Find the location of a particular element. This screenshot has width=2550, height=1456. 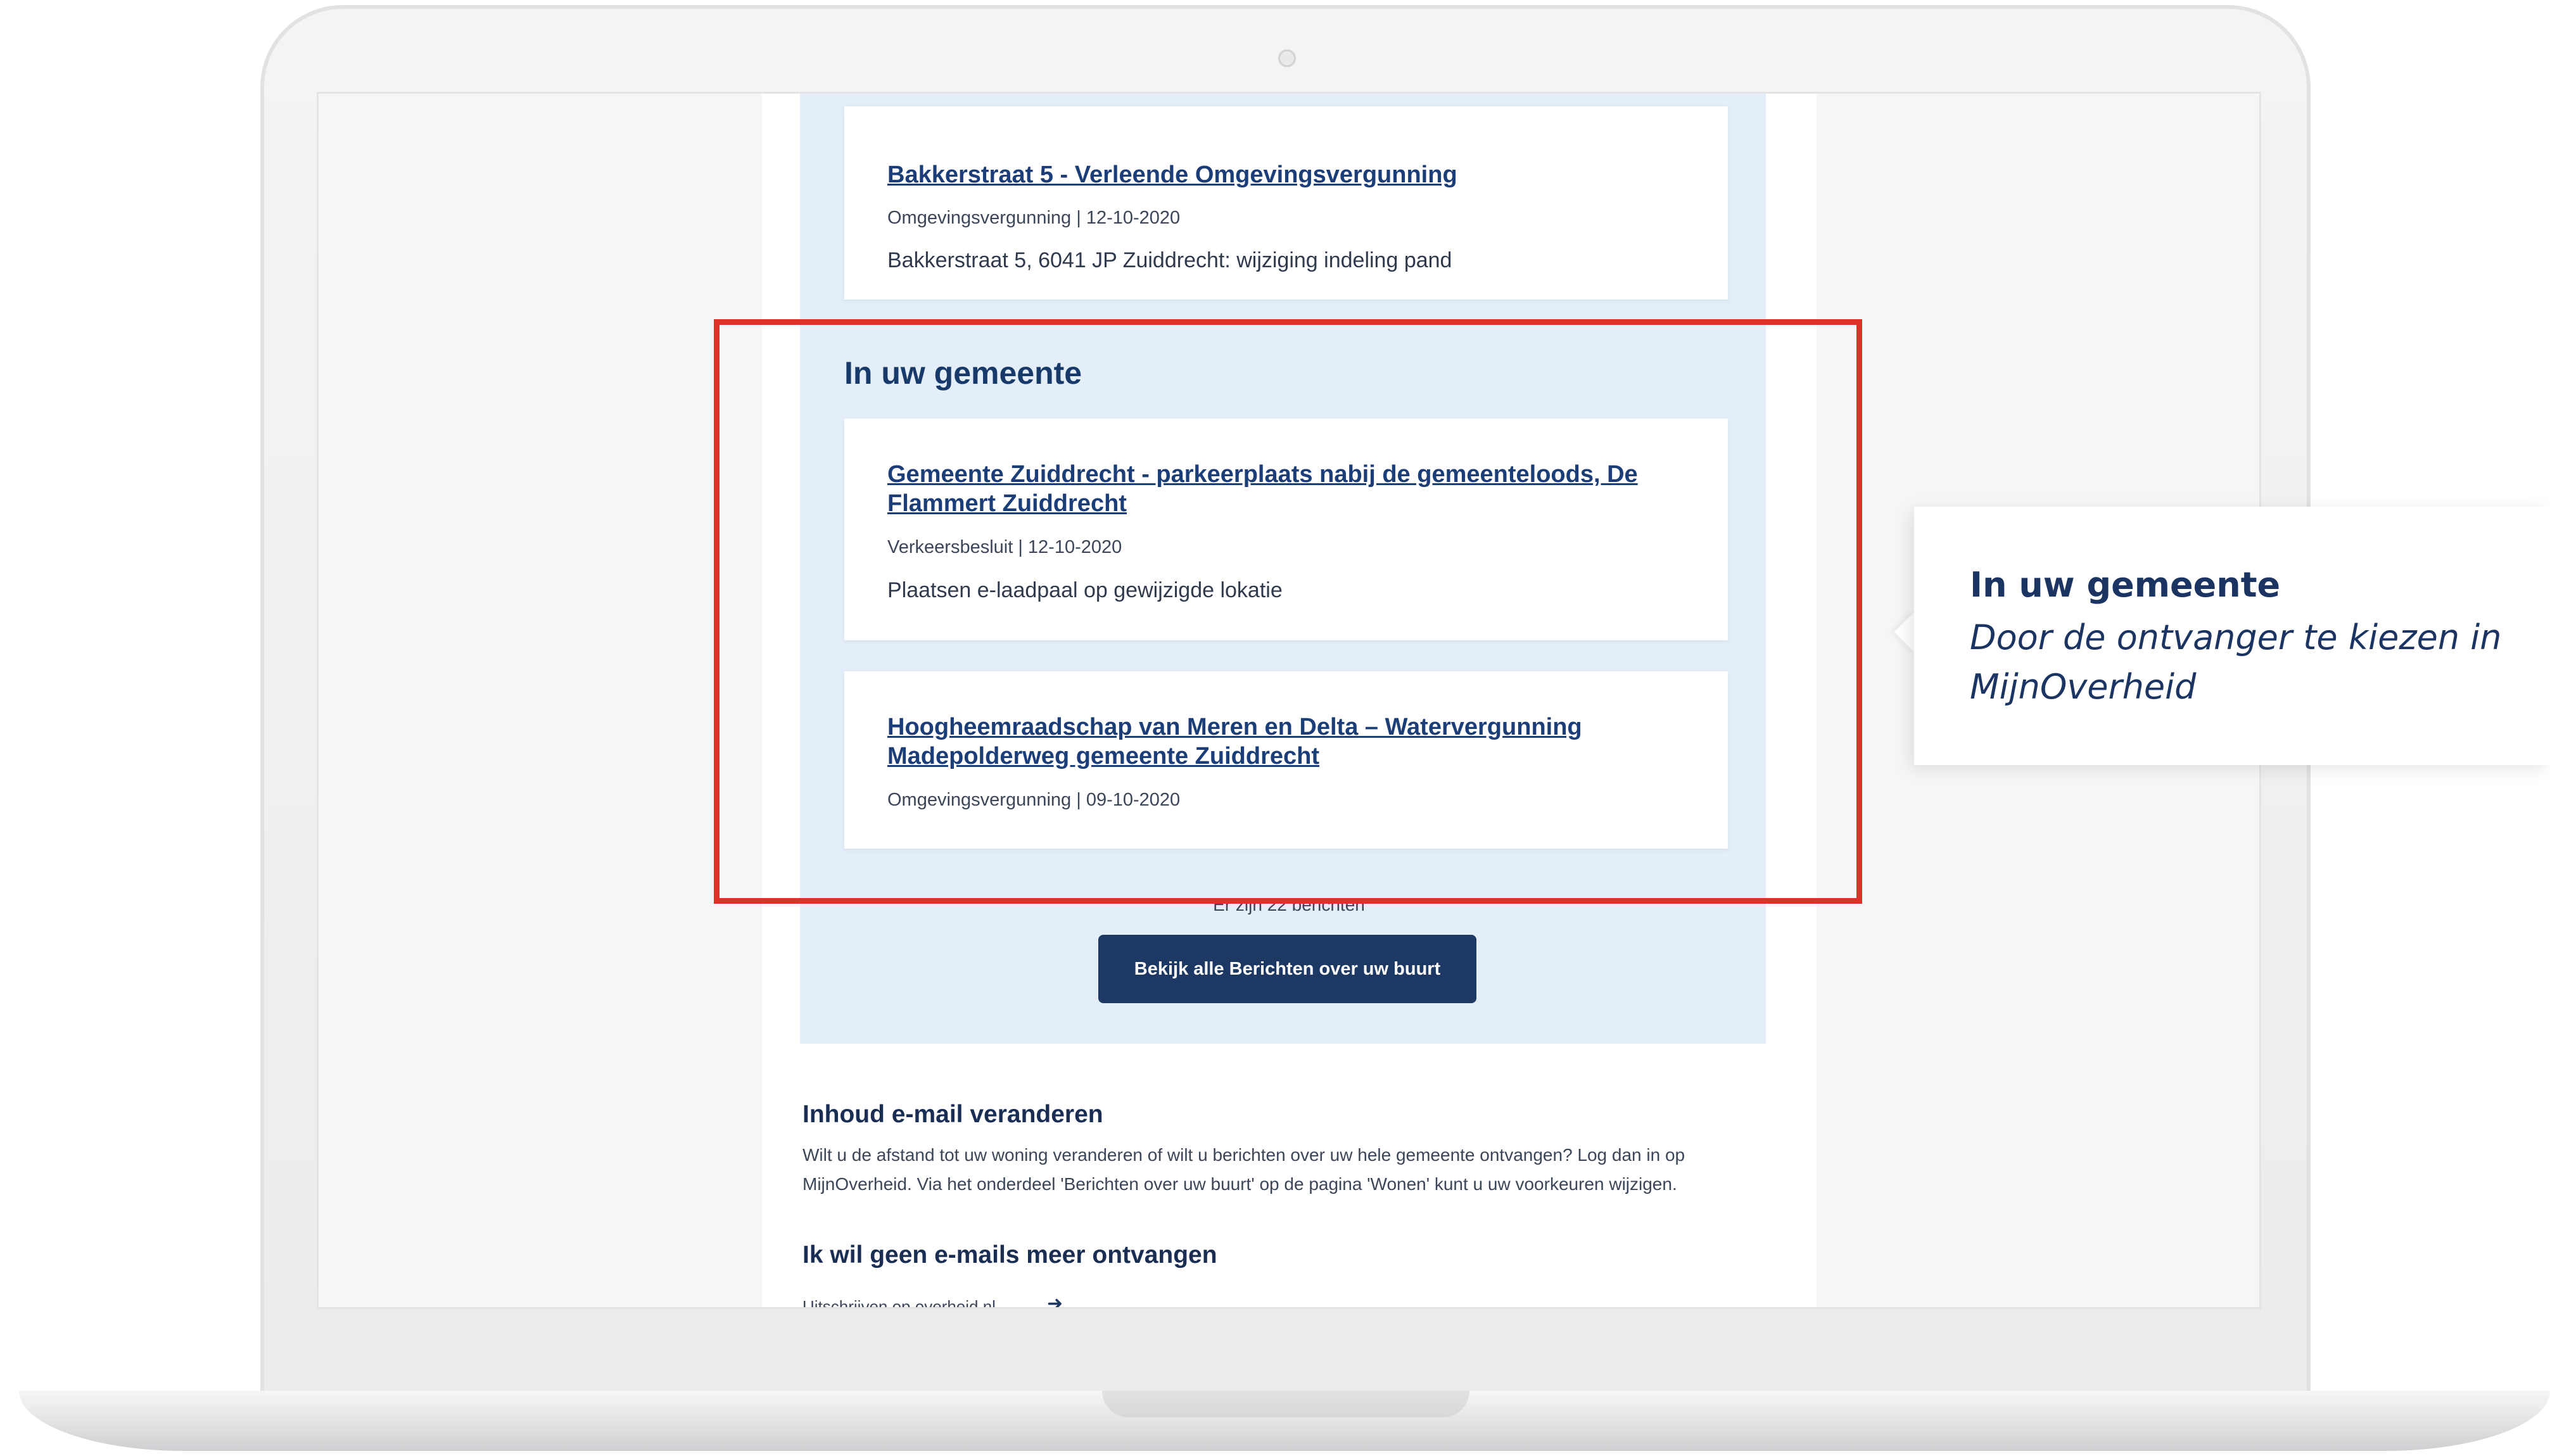

message-meta: Omgevingsvergunning | 12-10-2020 is located at coordinates (1034, 218).